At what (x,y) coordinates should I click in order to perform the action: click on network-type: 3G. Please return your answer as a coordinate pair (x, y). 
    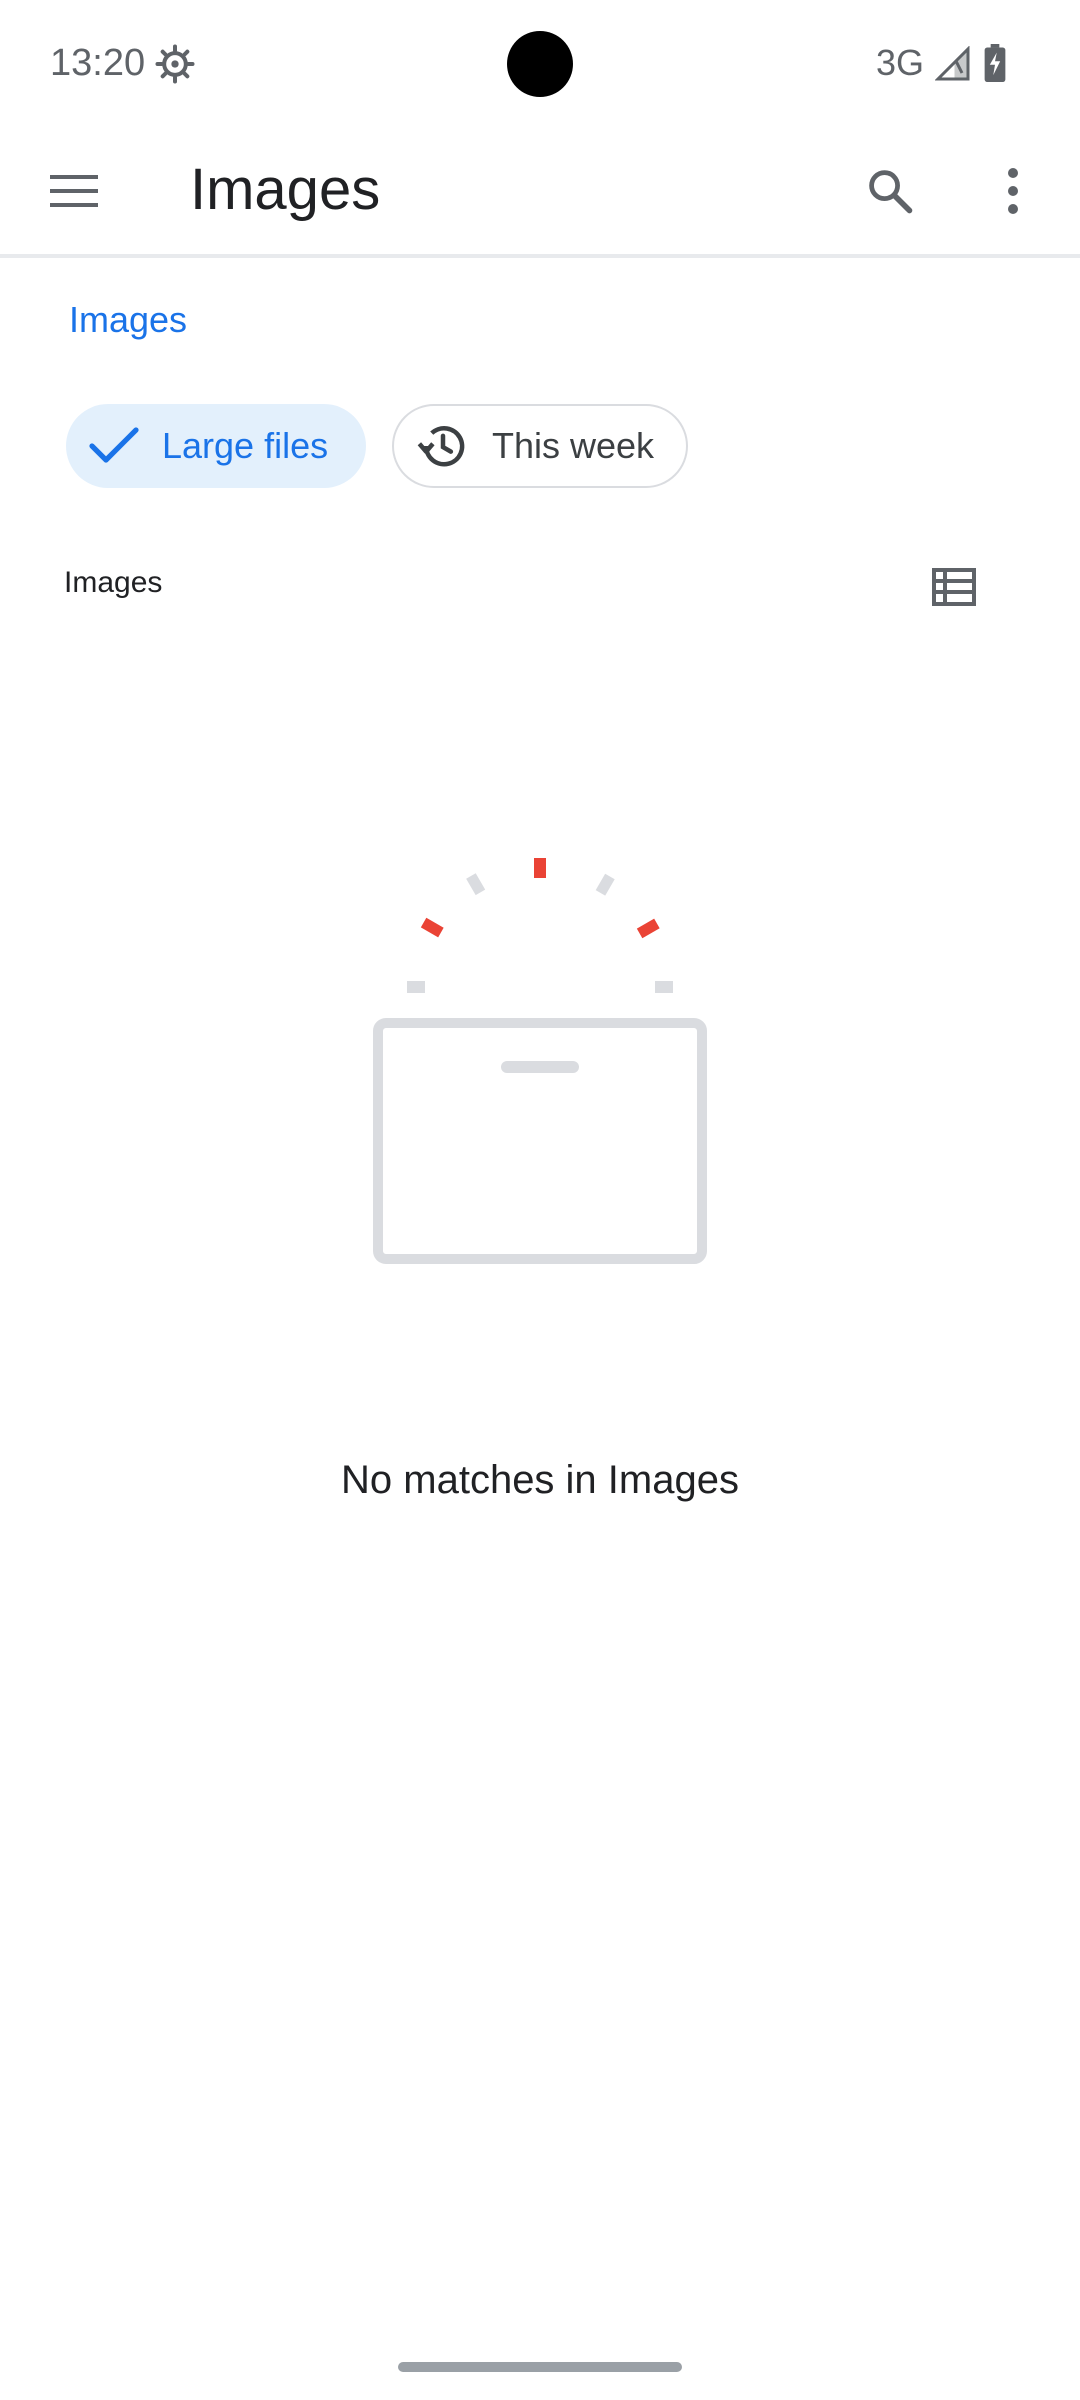
    Looking at the image, I should click on (900, 62).